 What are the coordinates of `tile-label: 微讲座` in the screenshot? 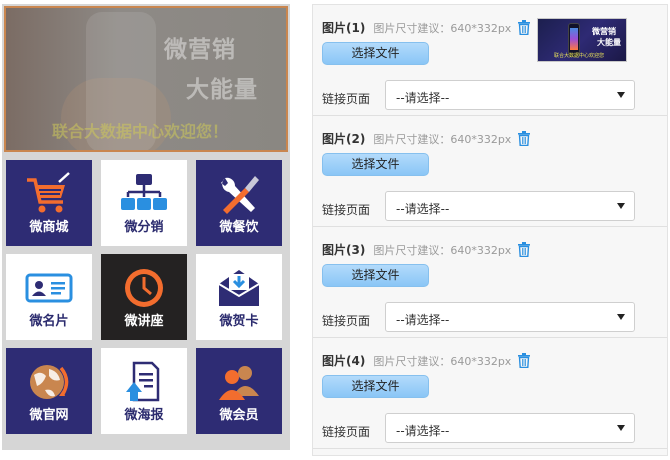 It's located at (144, 321).